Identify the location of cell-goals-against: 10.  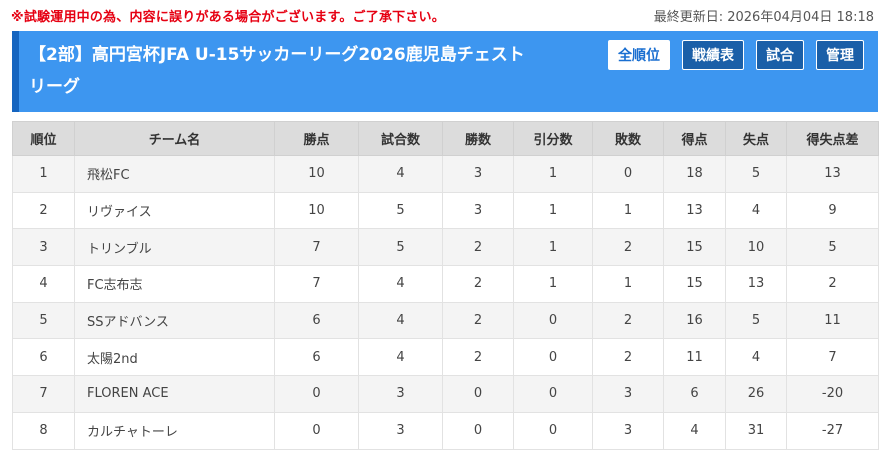
(756, 247).